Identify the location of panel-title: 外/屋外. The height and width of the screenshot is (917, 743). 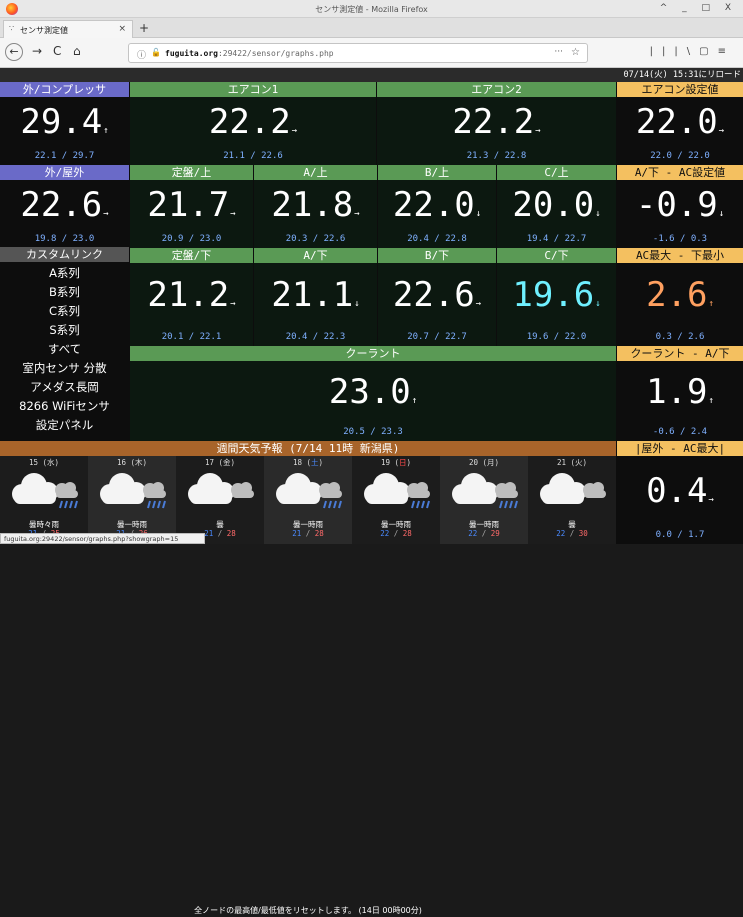
(64, 172).